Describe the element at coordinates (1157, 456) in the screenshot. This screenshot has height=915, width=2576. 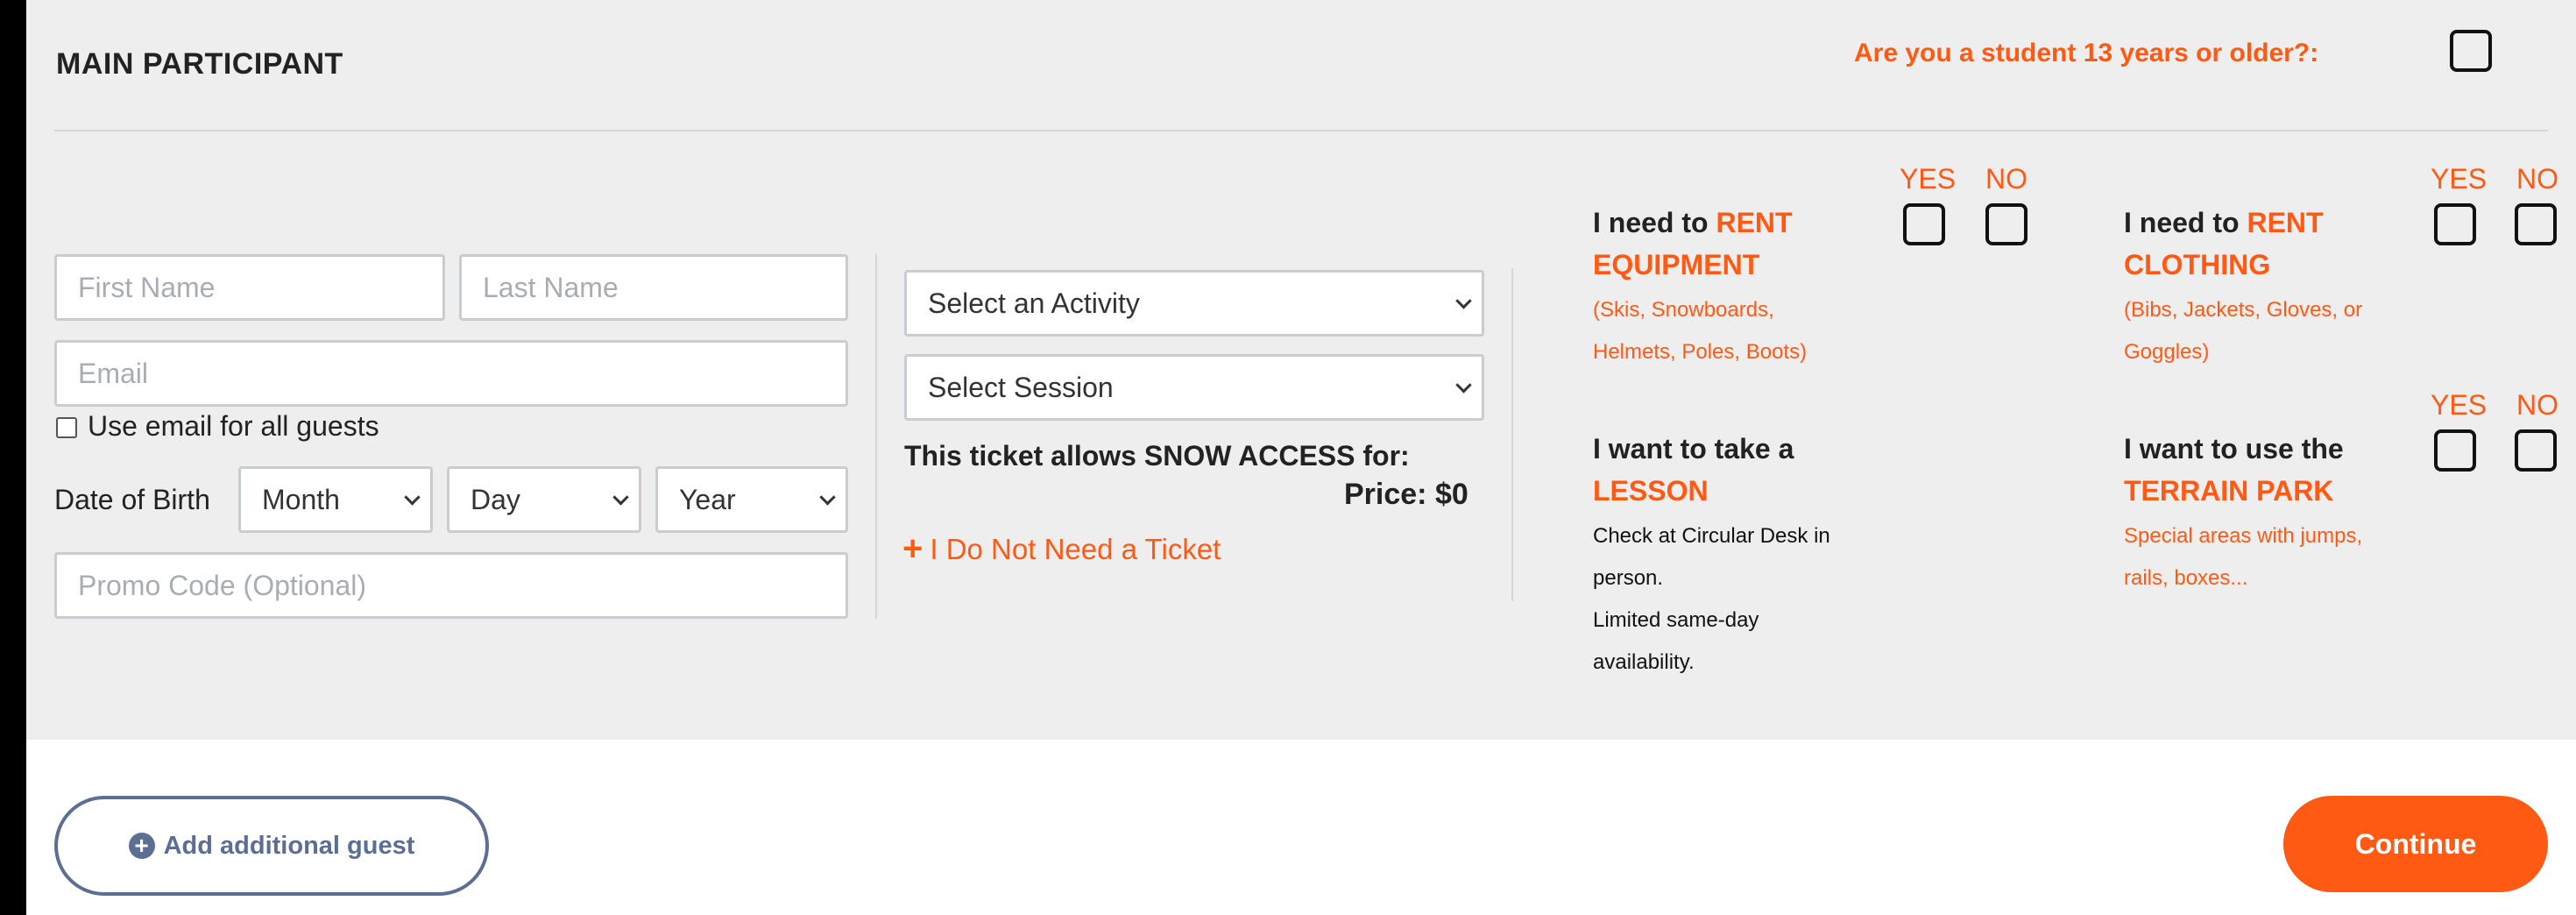
I see `ticket-allows-text: This ticket allows SNOW ACCESS for:` at that location.